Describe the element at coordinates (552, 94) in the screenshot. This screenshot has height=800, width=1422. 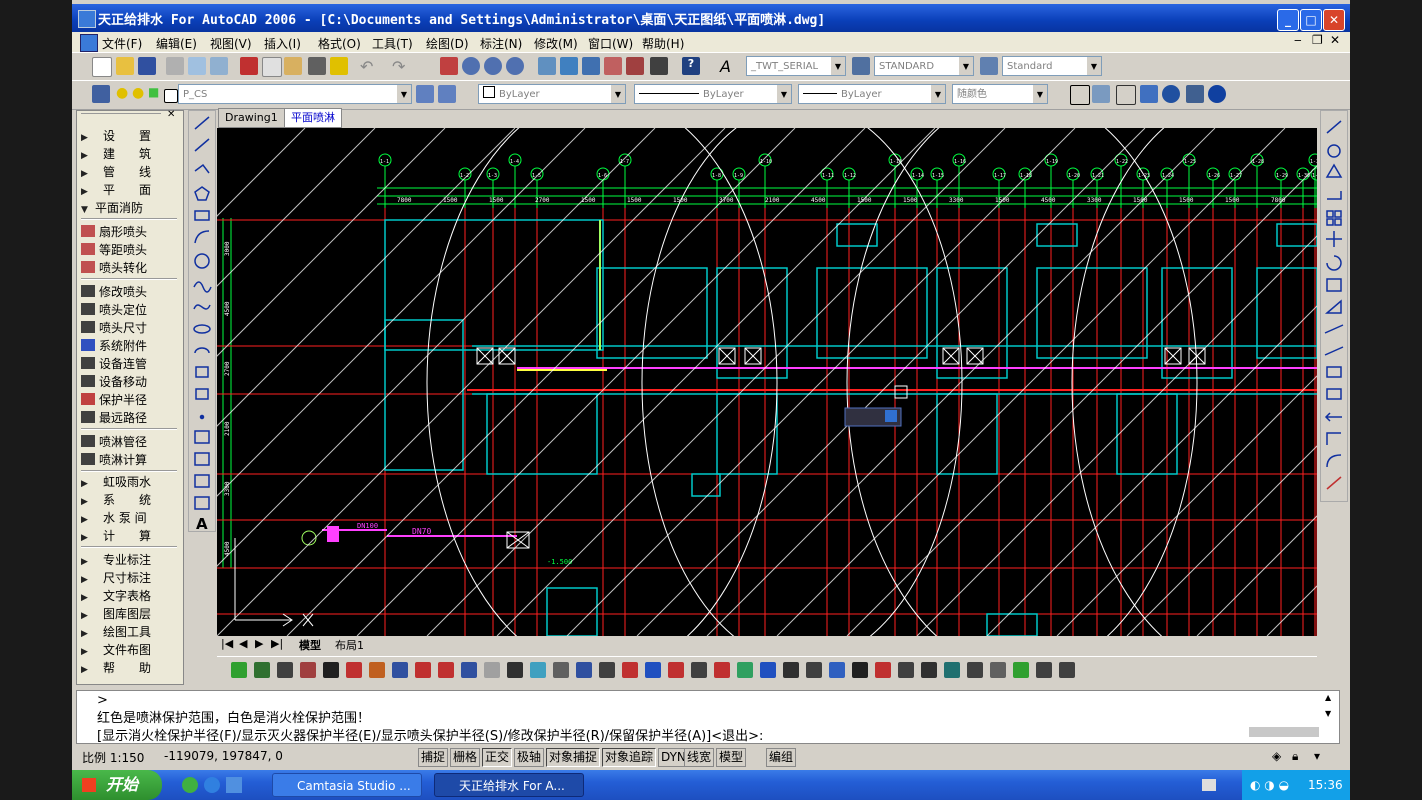
I see `color-select: ByLayer ▼` at that location.